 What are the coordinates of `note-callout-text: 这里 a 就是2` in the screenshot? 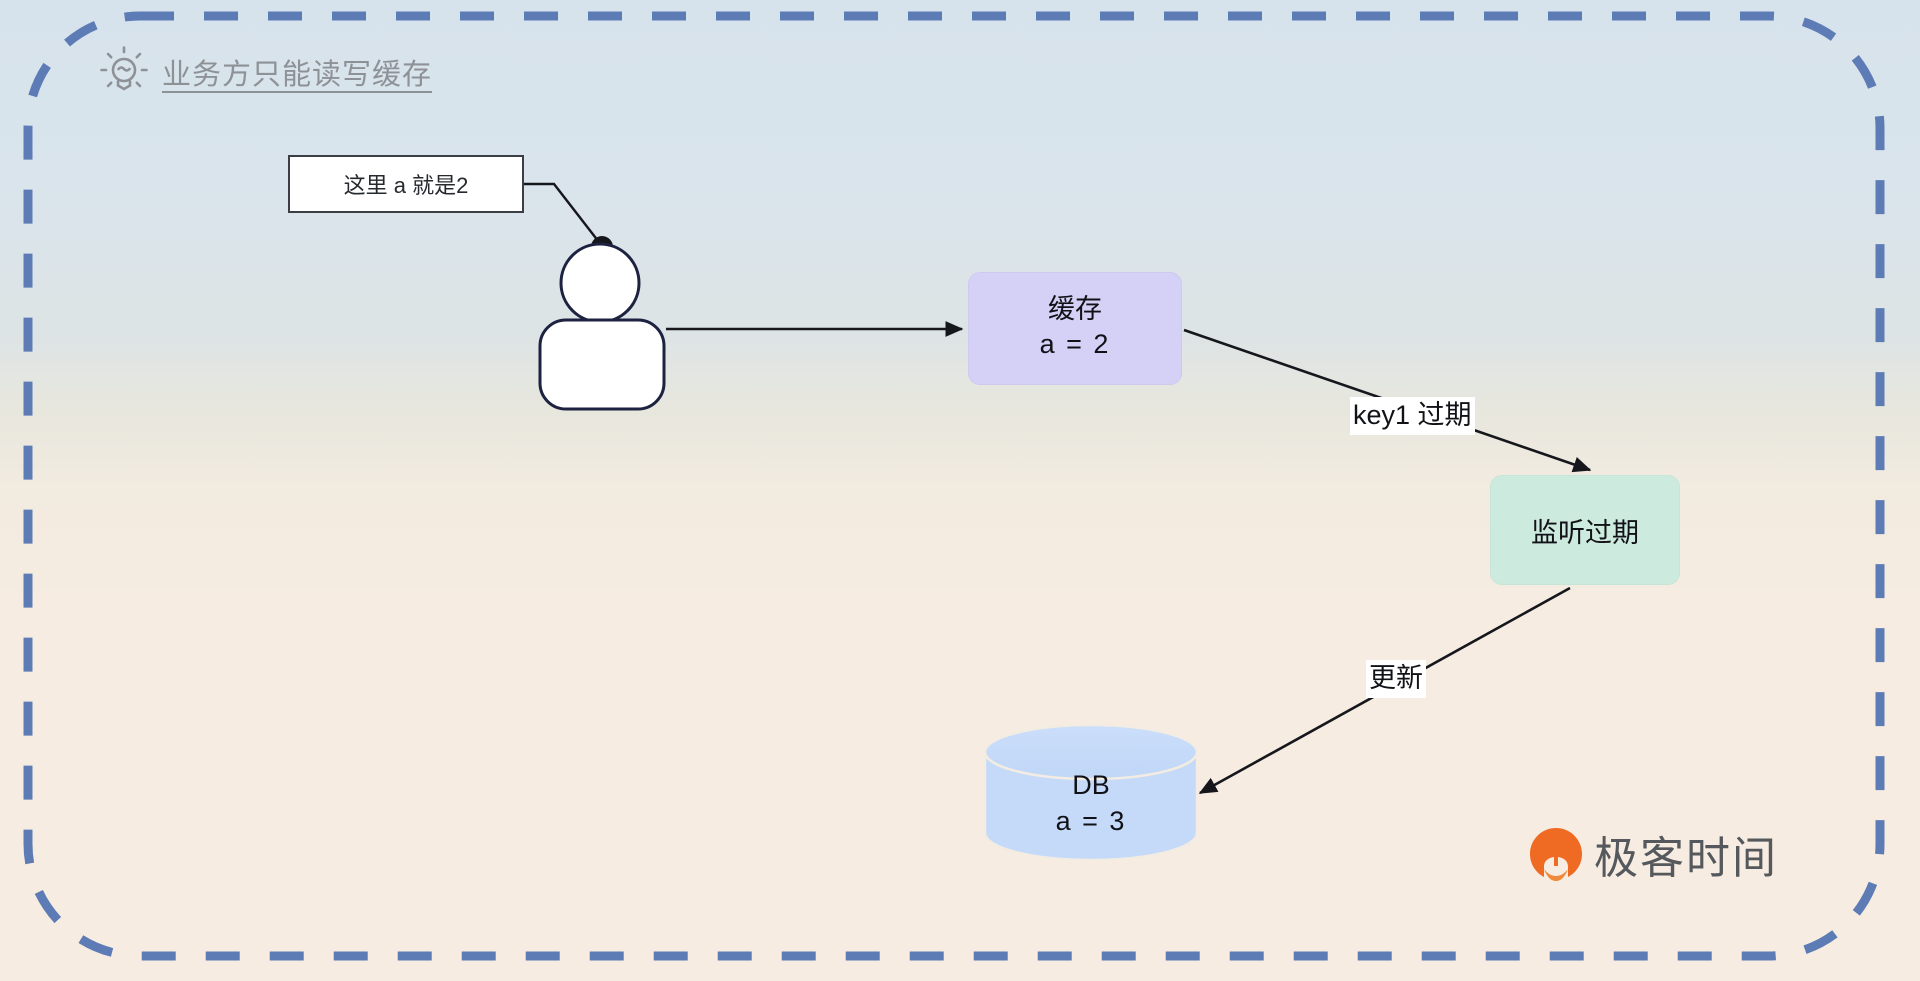 It's located at (406, 185).